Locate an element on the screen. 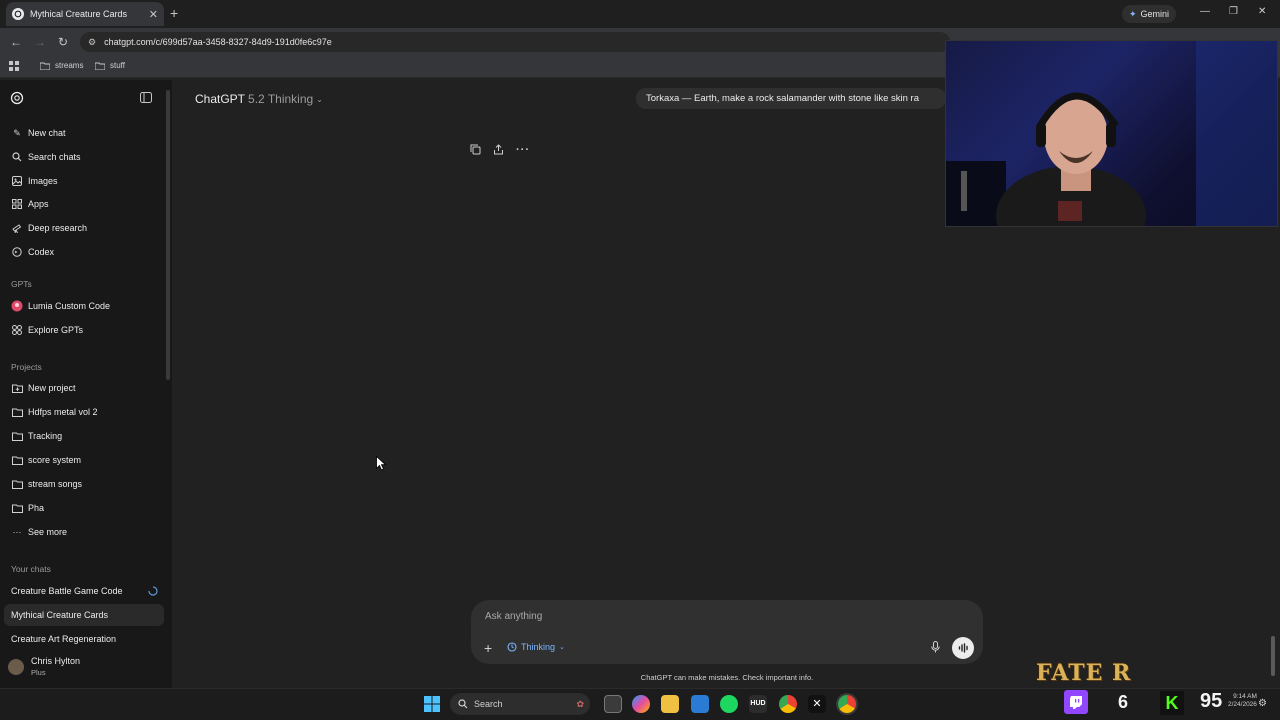 This screenshot has height=720, width=1280. bookmark-label: streams is located at coordinates (69, 65).